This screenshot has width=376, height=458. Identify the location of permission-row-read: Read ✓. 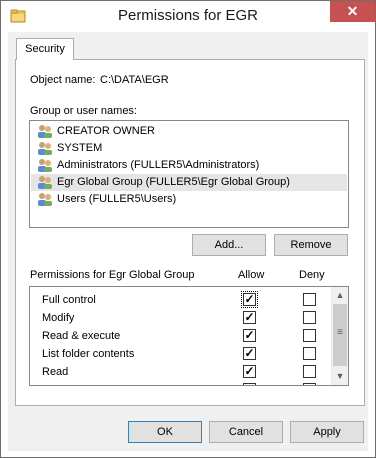
(180, 372).